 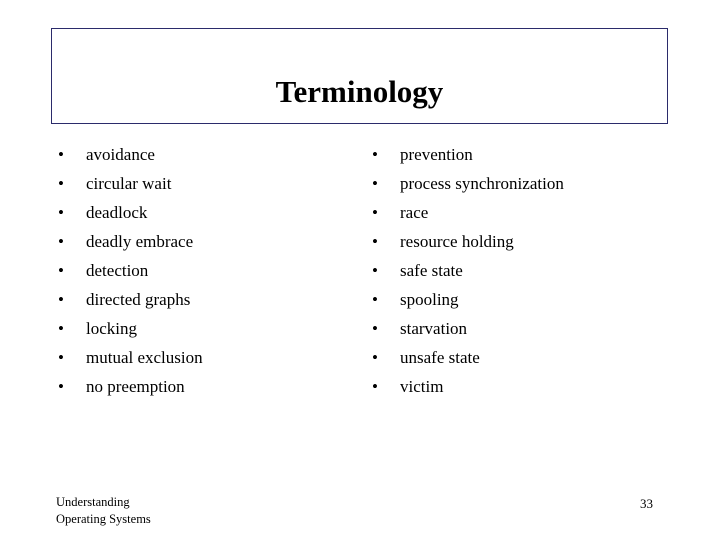 What do you see at coordinates (436, 154) in the screenshot?
I see `list-item-label: prevention` at bounding box center [436, 154].